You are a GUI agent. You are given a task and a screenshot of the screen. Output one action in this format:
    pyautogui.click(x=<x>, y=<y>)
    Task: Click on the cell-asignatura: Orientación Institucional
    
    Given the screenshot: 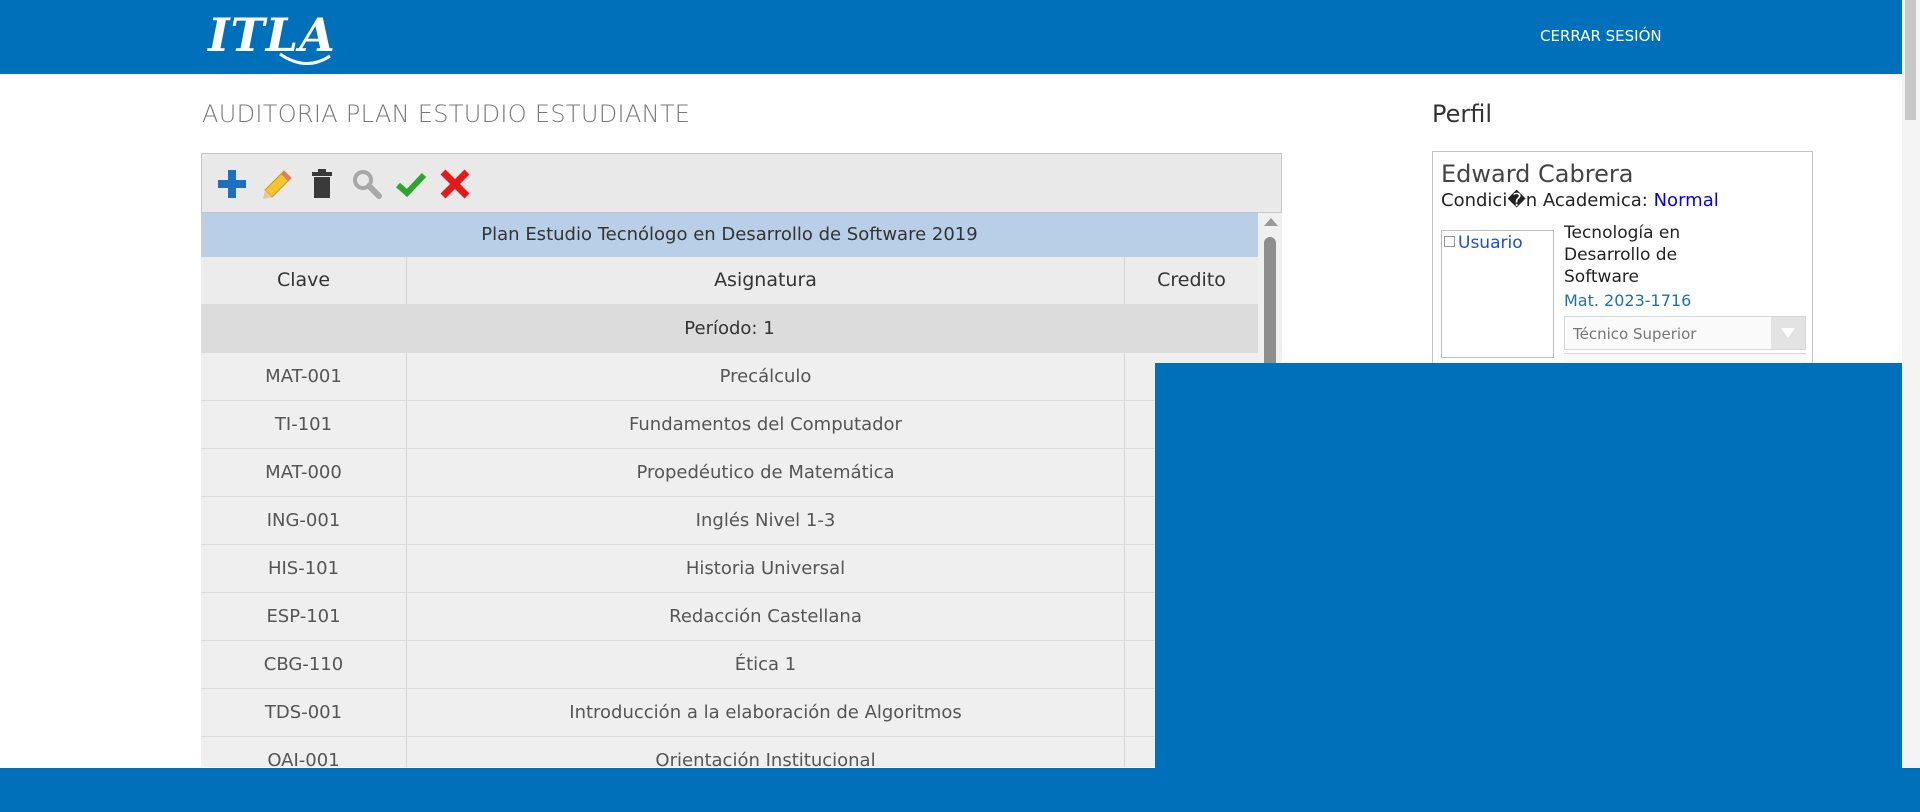 What is the action you would take?
    pyautogui.click(x=766, y=752)
    